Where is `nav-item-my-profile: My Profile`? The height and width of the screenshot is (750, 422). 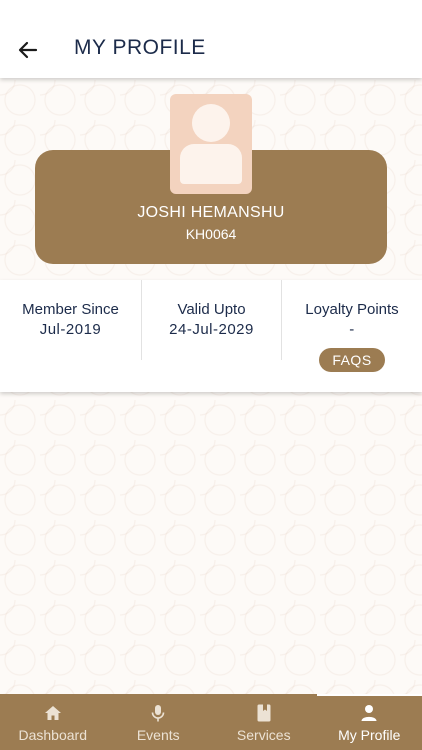 nav-item-my-profile: My Profile is located at coordinates (369, 722).